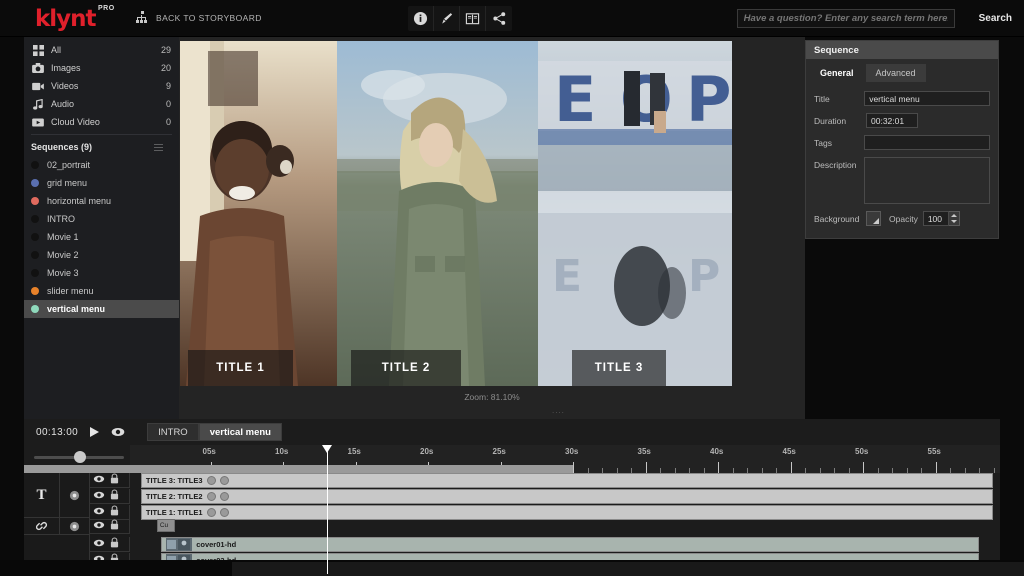 This screenshot has width=1024, height=576. Describe the element at coordinates (499, 451) in the screenshot. I see `ruler-label: 25s` at that location.